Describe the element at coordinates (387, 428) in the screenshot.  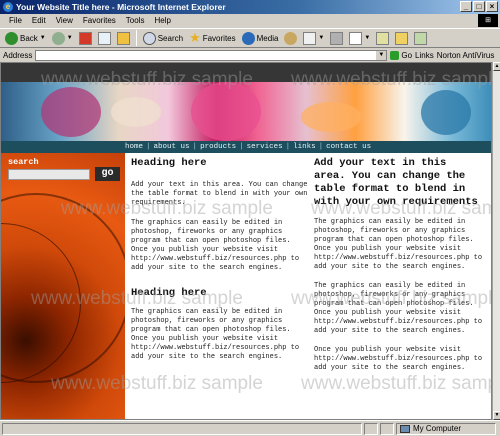
I see `status-security` at that location.